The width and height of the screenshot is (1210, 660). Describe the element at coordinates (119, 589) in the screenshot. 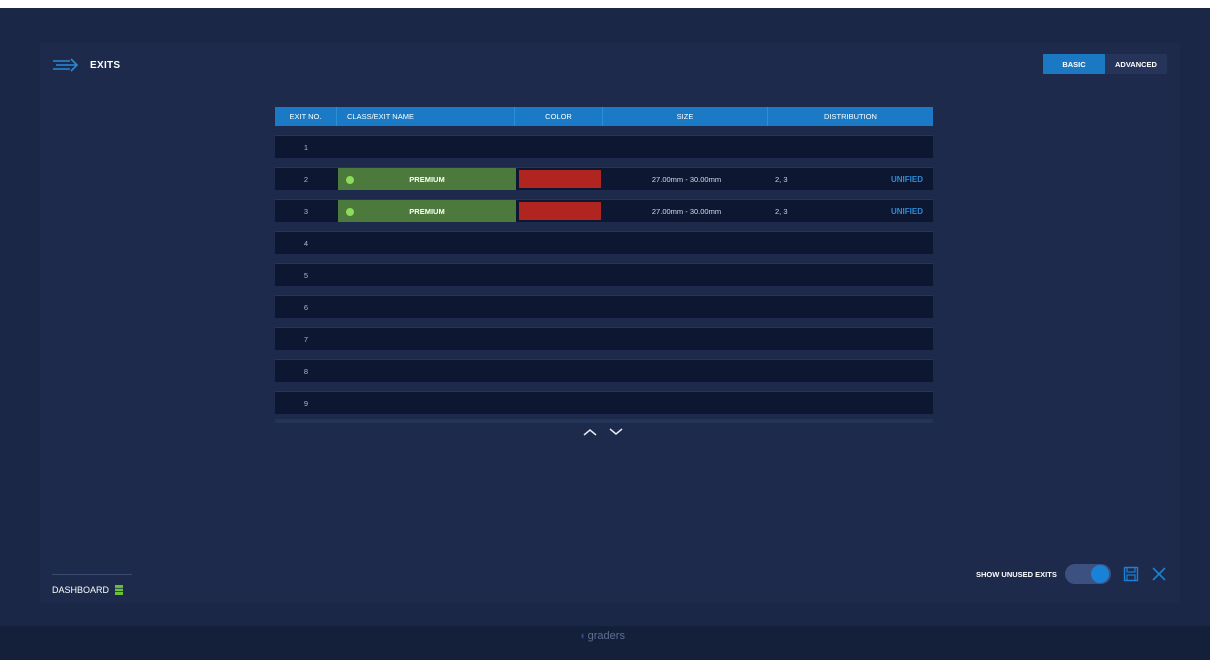

I see `bar-chart-icon` at that location.